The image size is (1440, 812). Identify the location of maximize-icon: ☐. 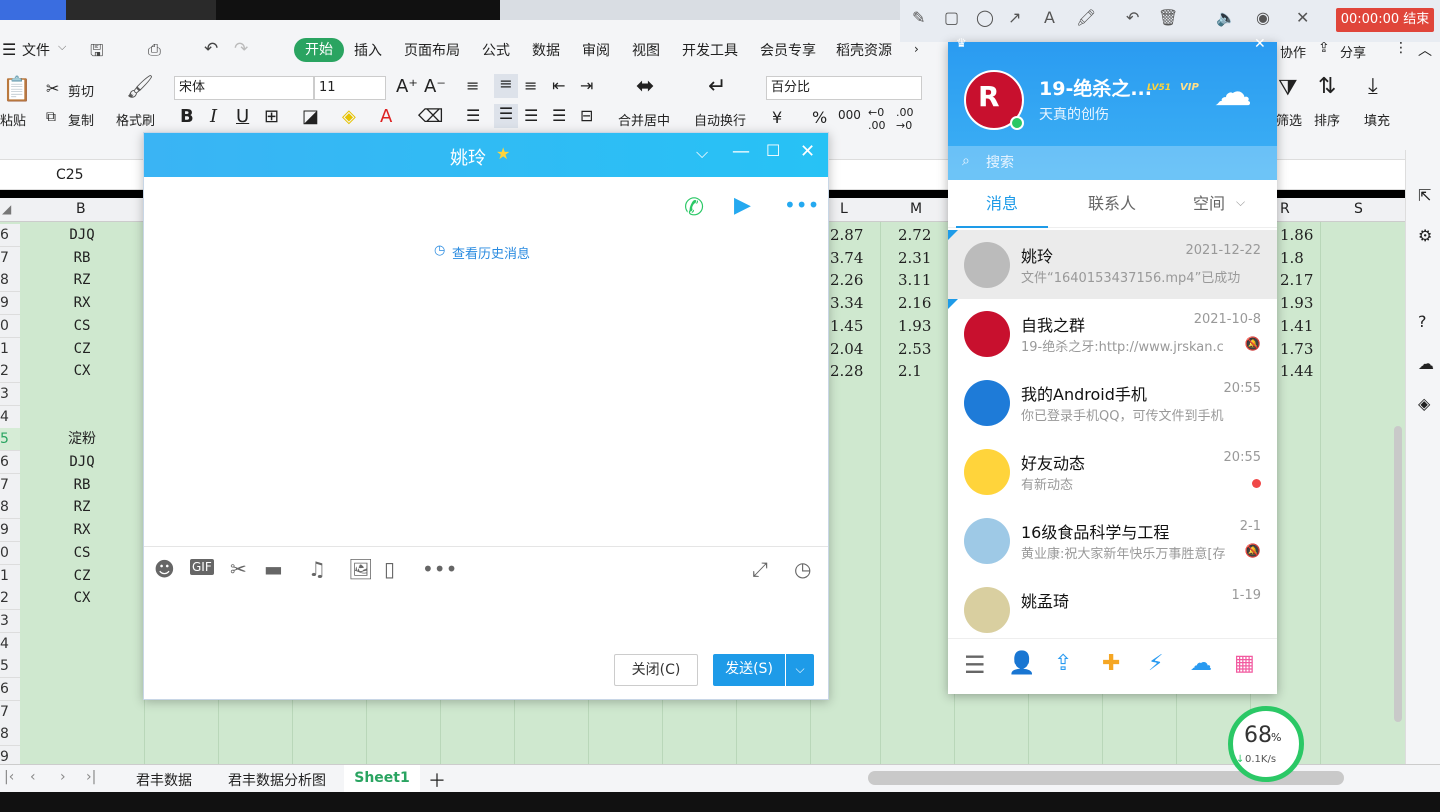
(773, 150).